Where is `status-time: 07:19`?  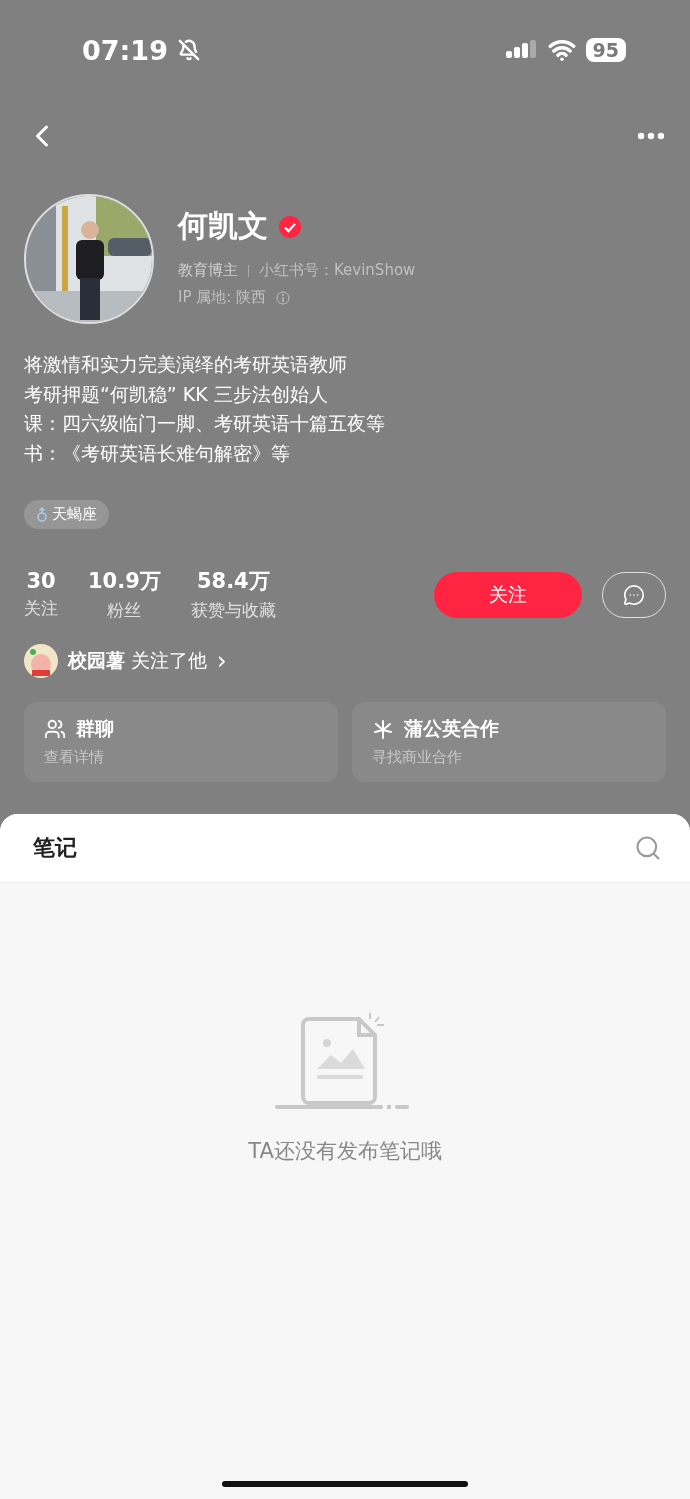
status-time: 07:19 is located at coordinates (125, 50).